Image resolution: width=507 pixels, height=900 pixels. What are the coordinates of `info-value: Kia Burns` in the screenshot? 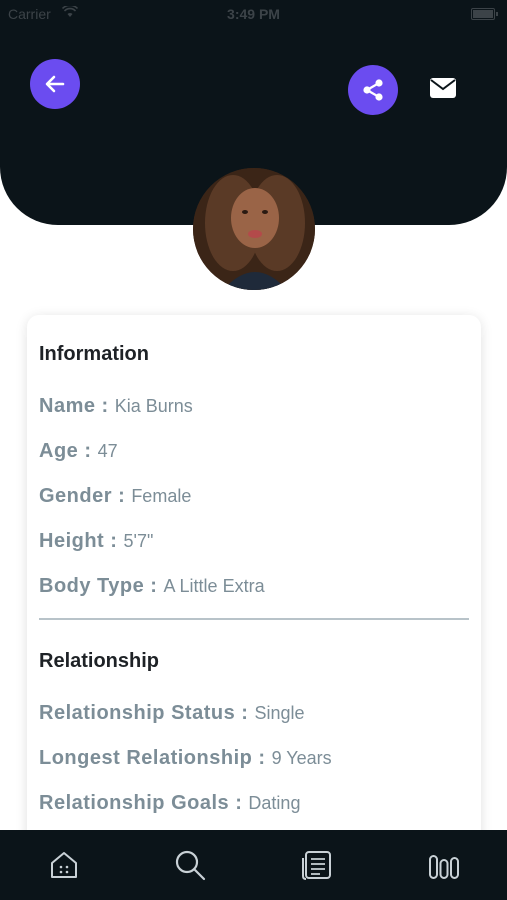 It's located at (153, 406).